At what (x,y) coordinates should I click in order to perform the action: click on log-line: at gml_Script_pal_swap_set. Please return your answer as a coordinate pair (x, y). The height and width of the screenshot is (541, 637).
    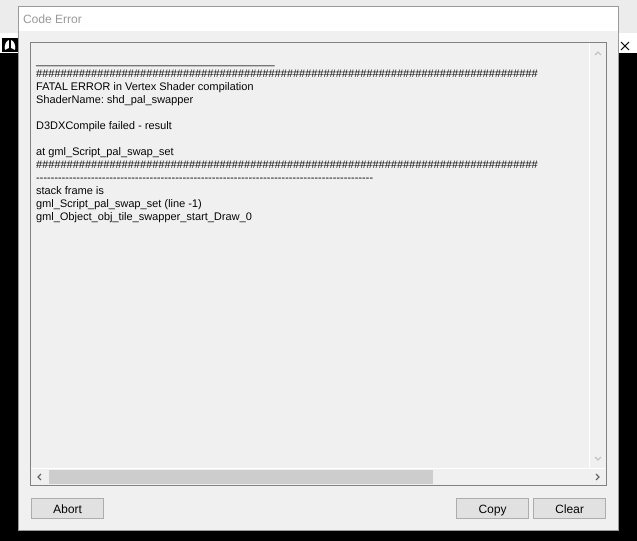
    Looking at the image, I should click on (105, 152).